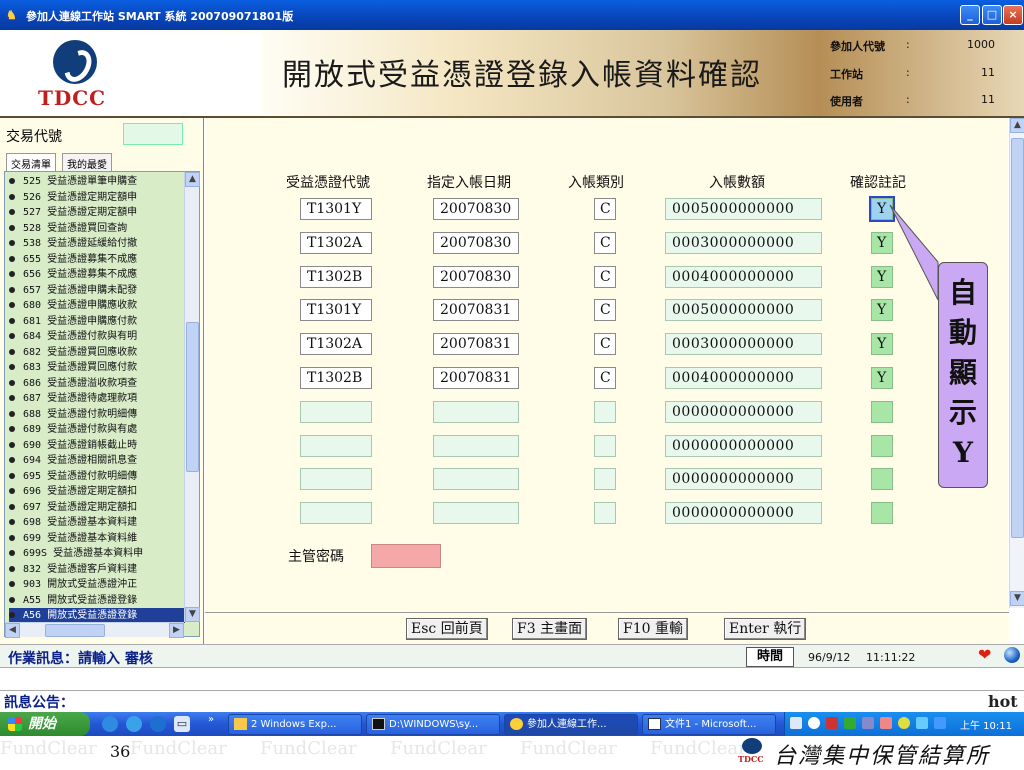 Image resolution: width=1024 pixels, height=770 pixels. Describe the element at coordinates (1017, 338) in the screenshot. I see `scroll-thumb` at that location.